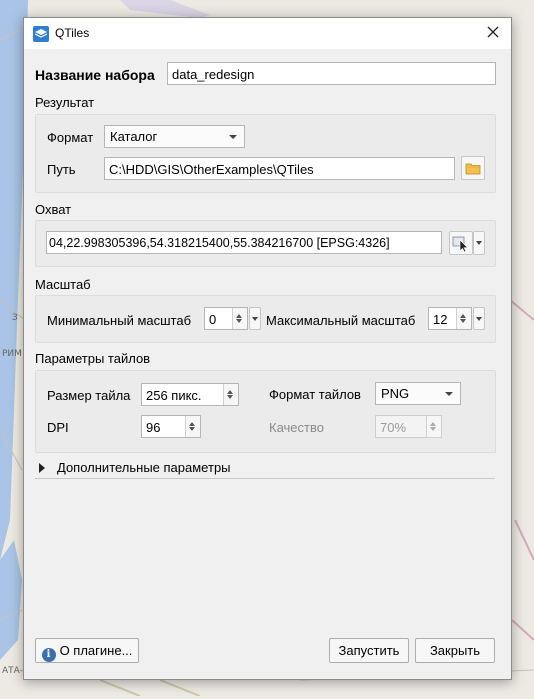 This screenshot has height=699, width=534. What do you see at coordinates (395, 393) in the screenshot?
I see `tile-format-value: PNG` at bounding box center [395, 393].